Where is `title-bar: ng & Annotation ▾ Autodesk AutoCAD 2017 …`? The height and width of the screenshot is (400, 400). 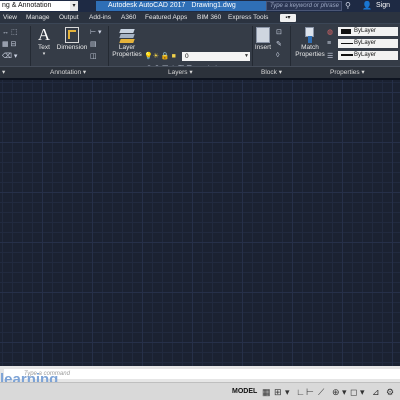
title-bar: ng & Annotation ▾ Autodesk AutoCAD 2017 … is located at coordinates (200, 6).